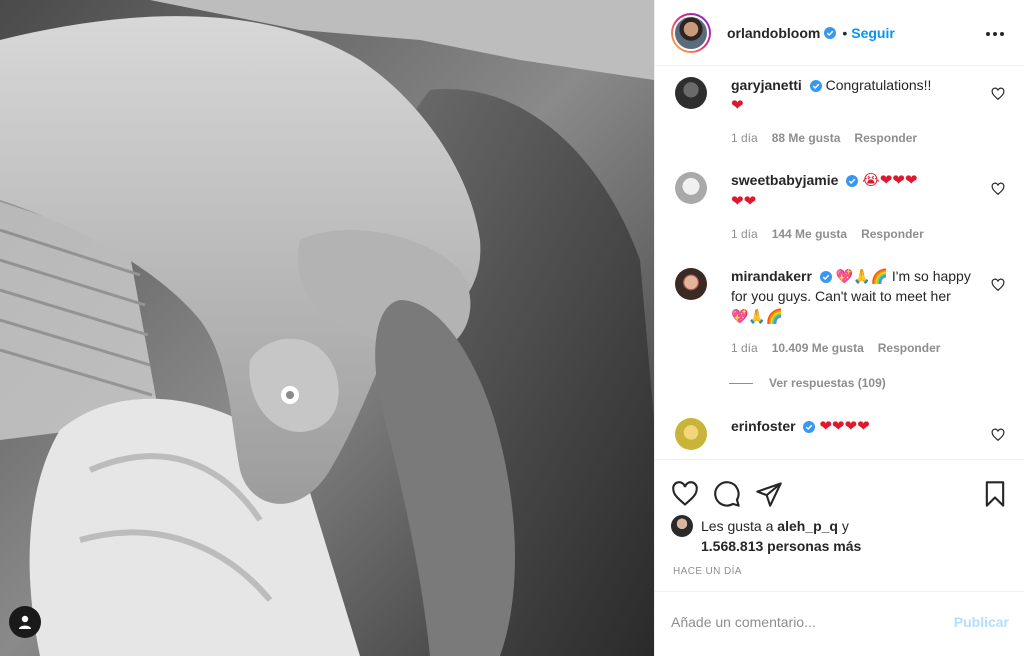 This screenshot has width=1024, height=656. Describe the element at coordinates (995, 34) in the screenshot. I see `more-options-icon` at that location.